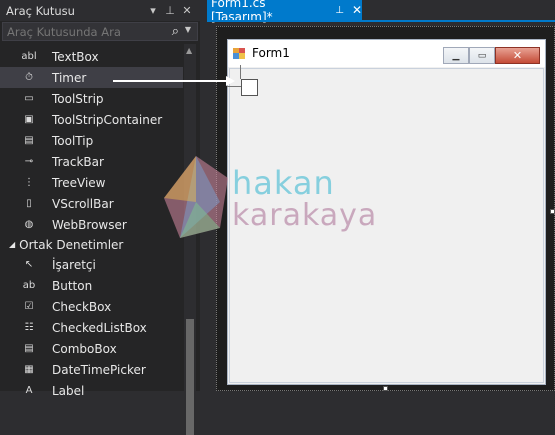  I want to click on category-ortak-denetimler: ◢ Ortak Denetimler, so click(91, 244).